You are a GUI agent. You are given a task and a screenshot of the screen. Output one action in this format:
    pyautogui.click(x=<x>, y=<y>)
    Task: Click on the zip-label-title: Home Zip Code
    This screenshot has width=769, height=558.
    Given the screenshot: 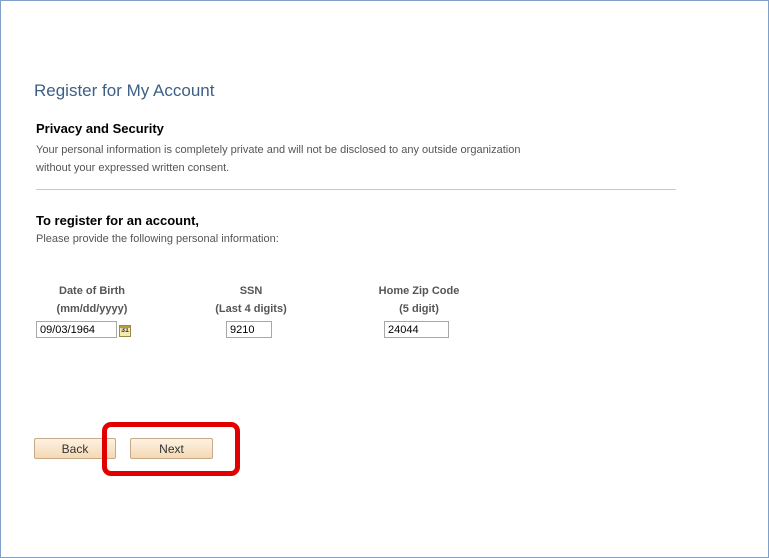 What is the action you would take?
    pyautogui.click(x=419, y=291)
    